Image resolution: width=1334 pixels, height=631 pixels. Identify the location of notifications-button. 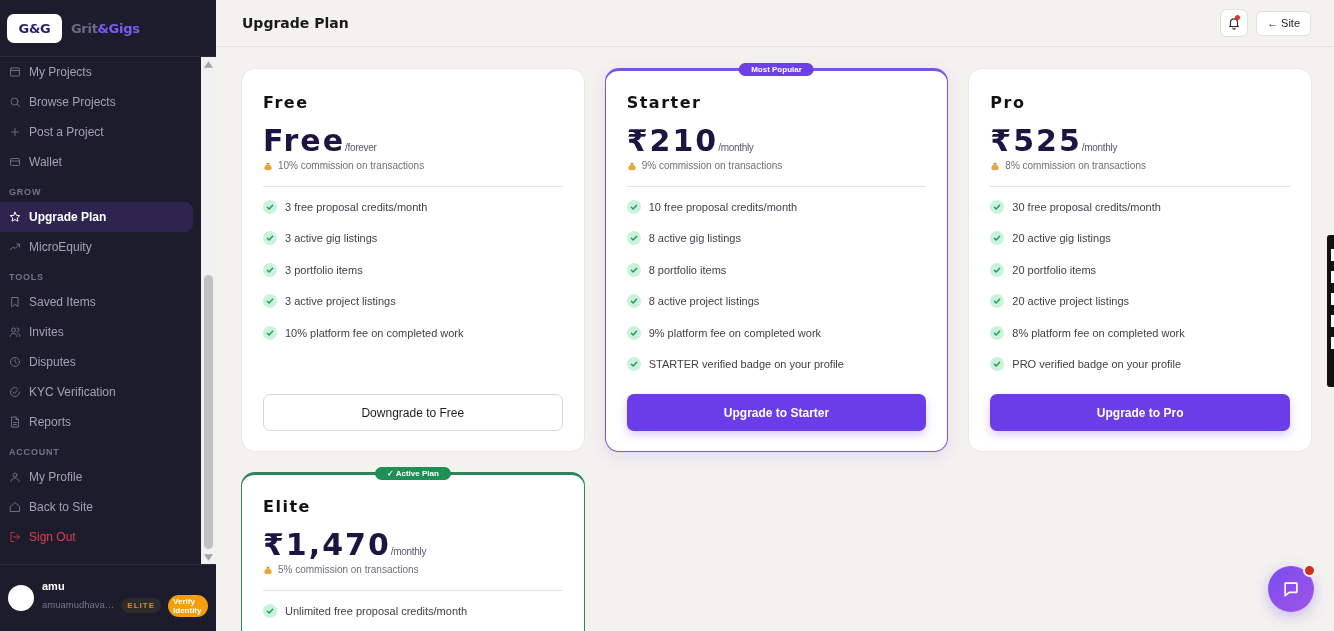
(1234, 23).